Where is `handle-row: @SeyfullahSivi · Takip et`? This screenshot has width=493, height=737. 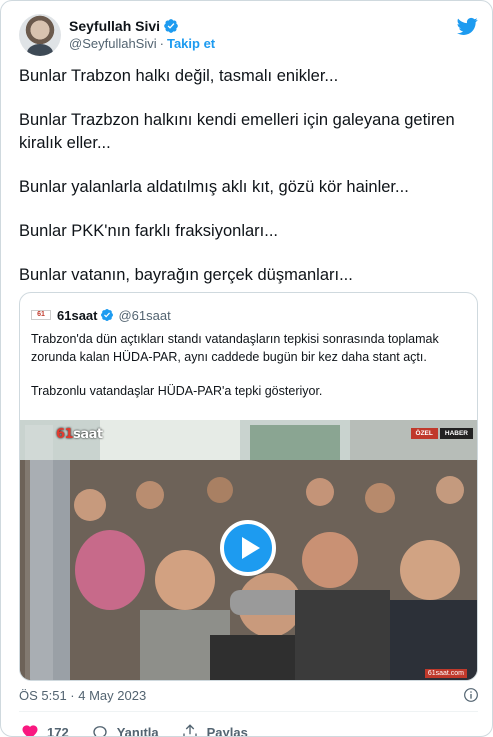
handle-row: @SeyfullahSivi · Takip et is located at coordinates (142, 44).